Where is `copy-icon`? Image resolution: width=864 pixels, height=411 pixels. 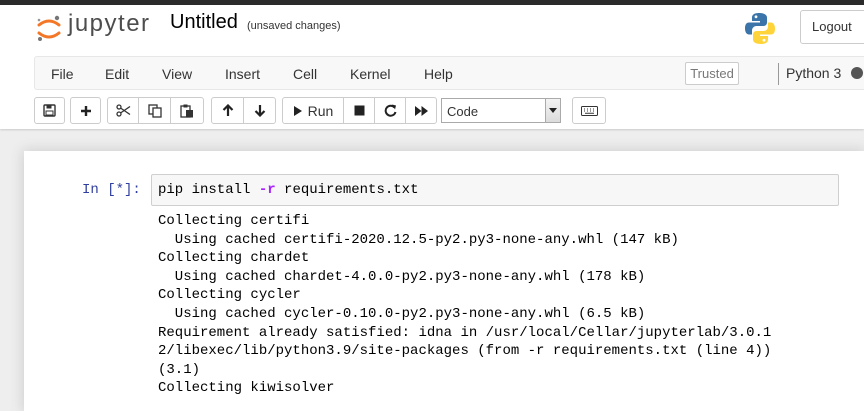 copy-icon is located at coordinates (154, 110).